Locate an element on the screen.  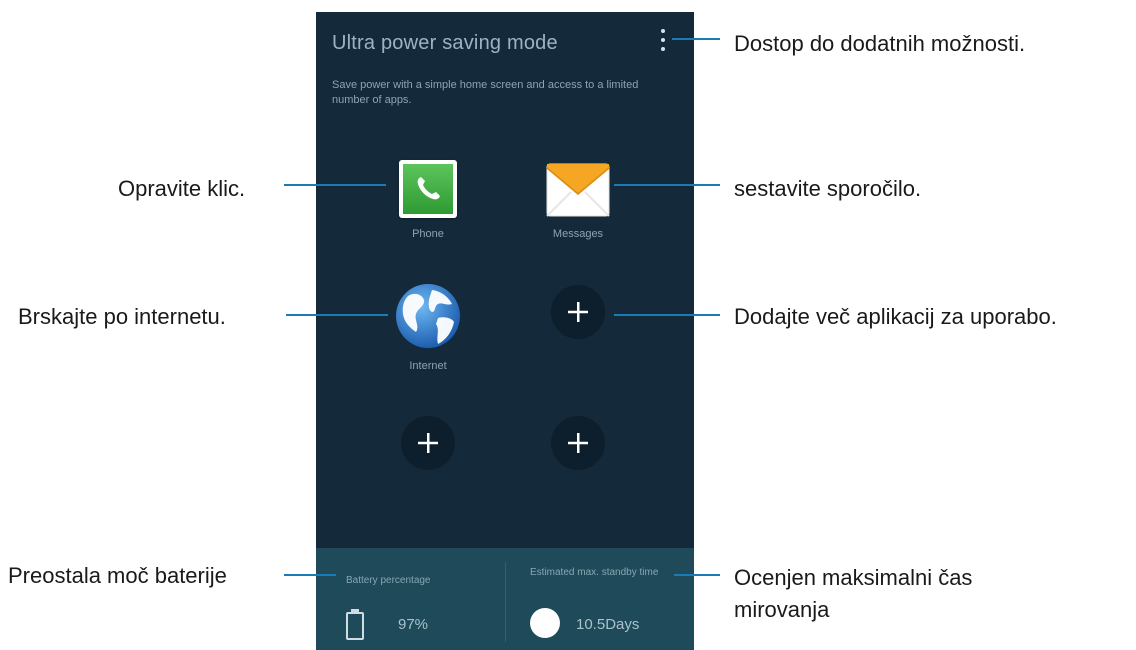
standby-value: 10.5Days is located at coordinates (608, 624).